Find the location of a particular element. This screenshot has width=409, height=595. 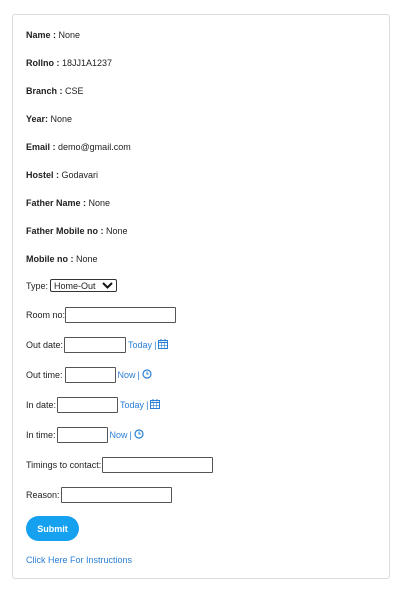

reason-label: Reason: is located at coordinates (43, 495).